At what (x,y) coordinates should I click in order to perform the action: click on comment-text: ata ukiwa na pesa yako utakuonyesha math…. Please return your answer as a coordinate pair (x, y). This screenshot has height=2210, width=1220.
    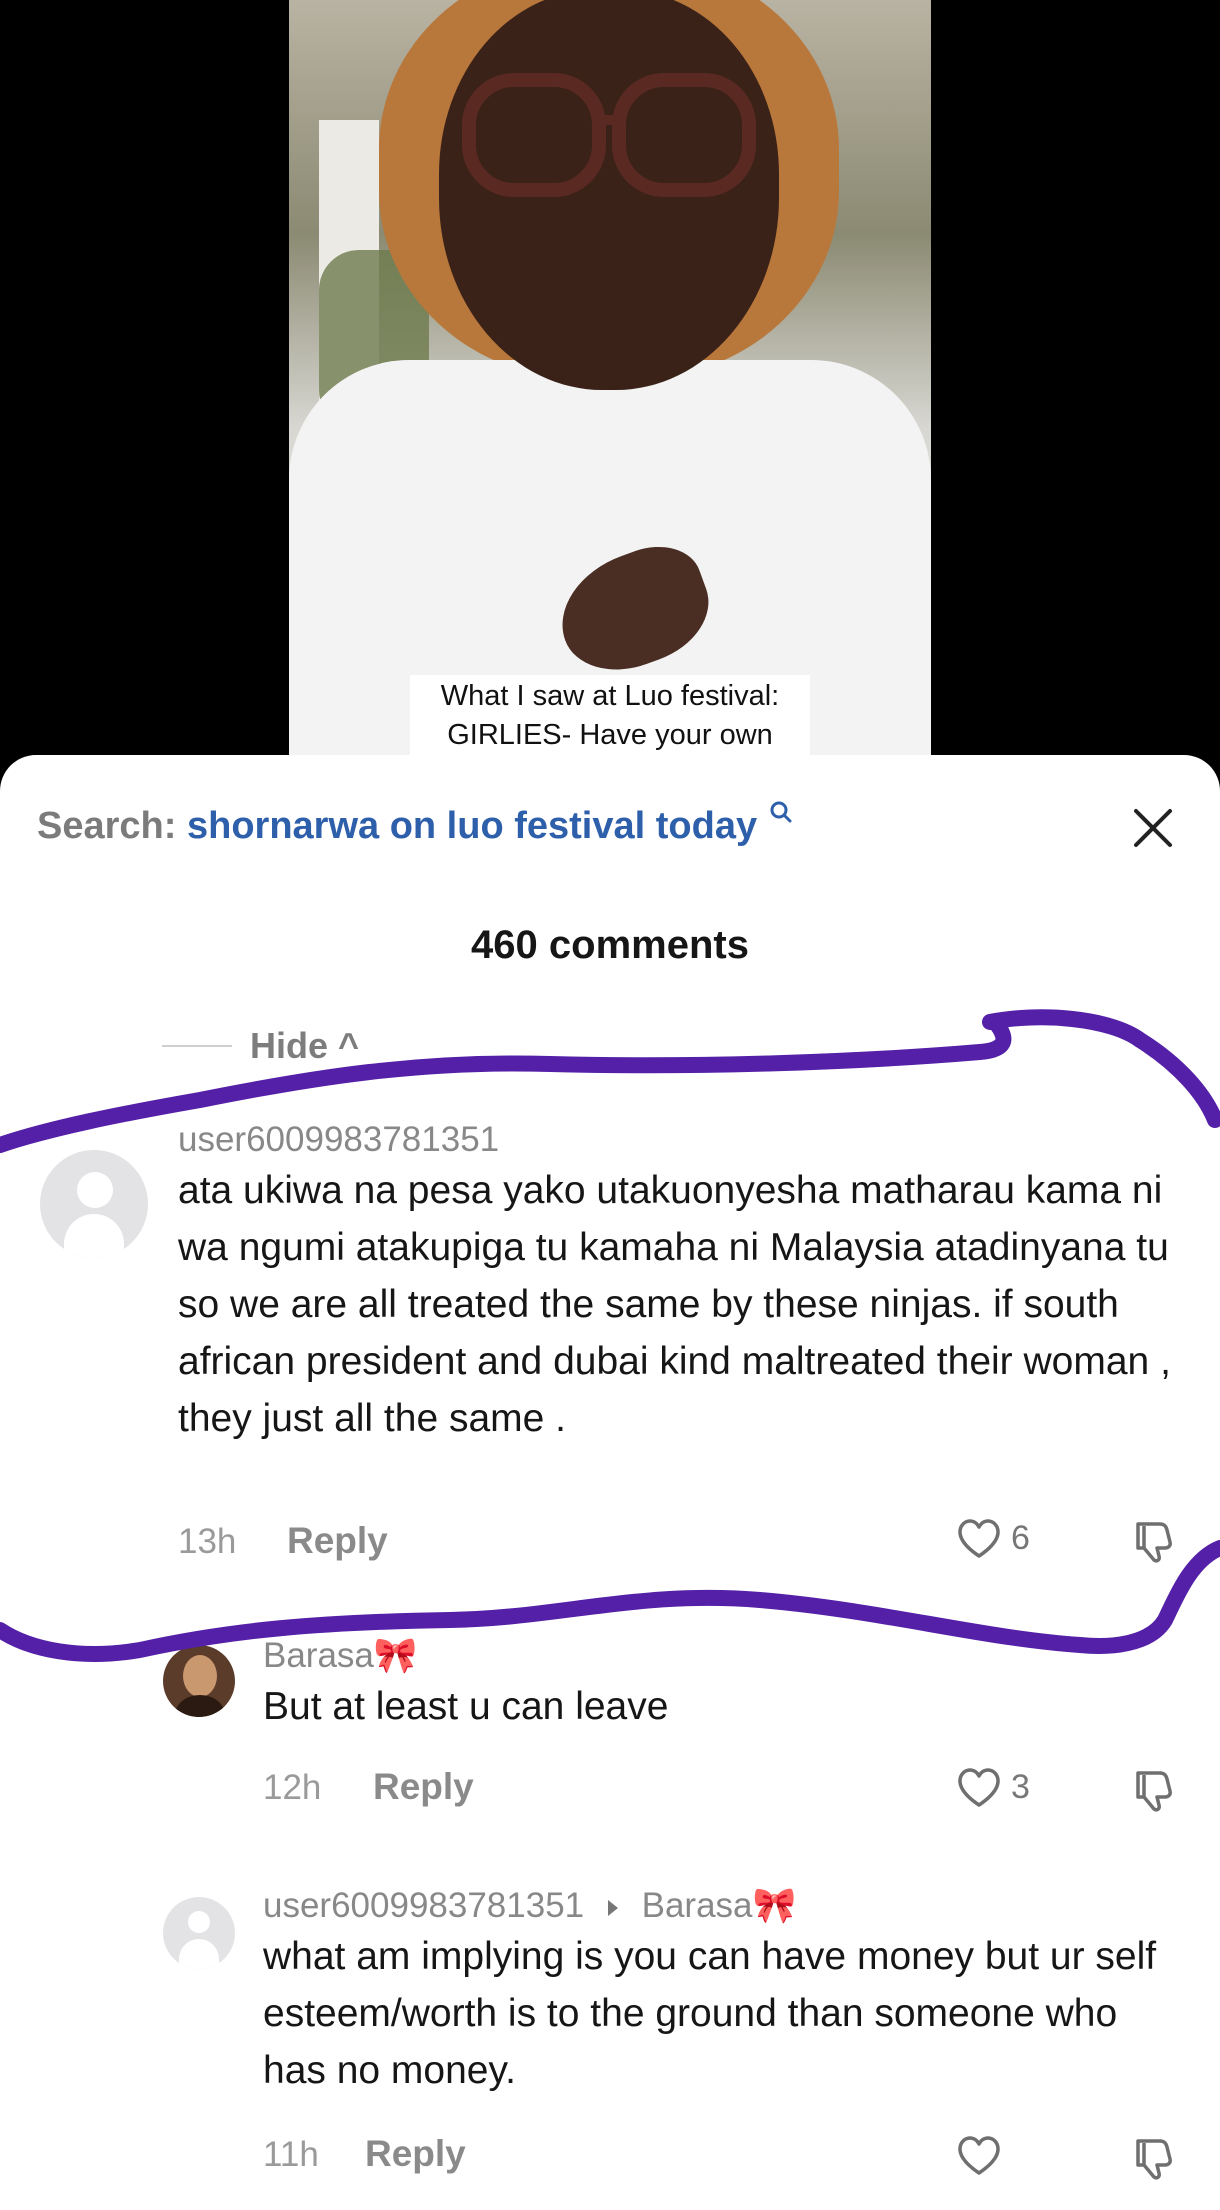
    Looking at the image, I should click on (674, 1304).